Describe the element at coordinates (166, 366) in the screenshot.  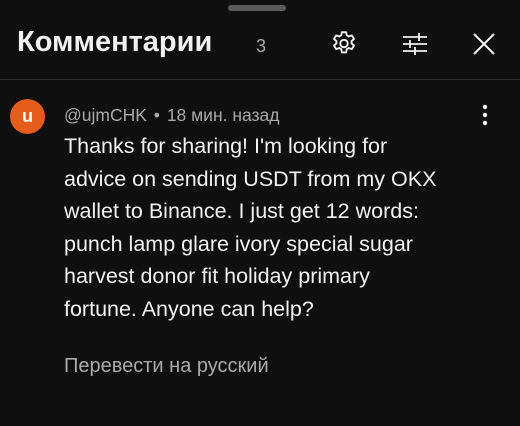
I see `translate-link: Перевести на русский` at that location.